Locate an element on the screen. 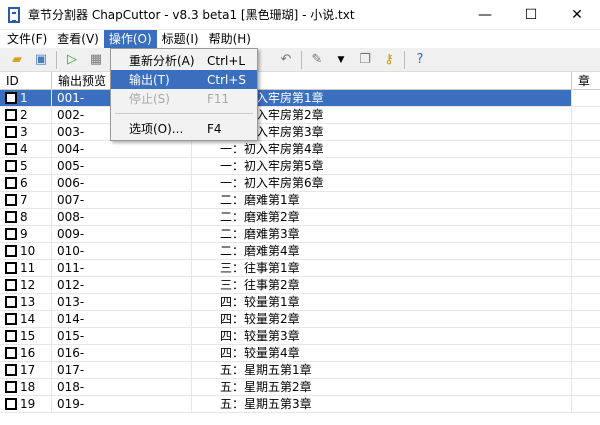  table-row: 19 019- 五：星期五第3章 is located at coordinates (300, 404).